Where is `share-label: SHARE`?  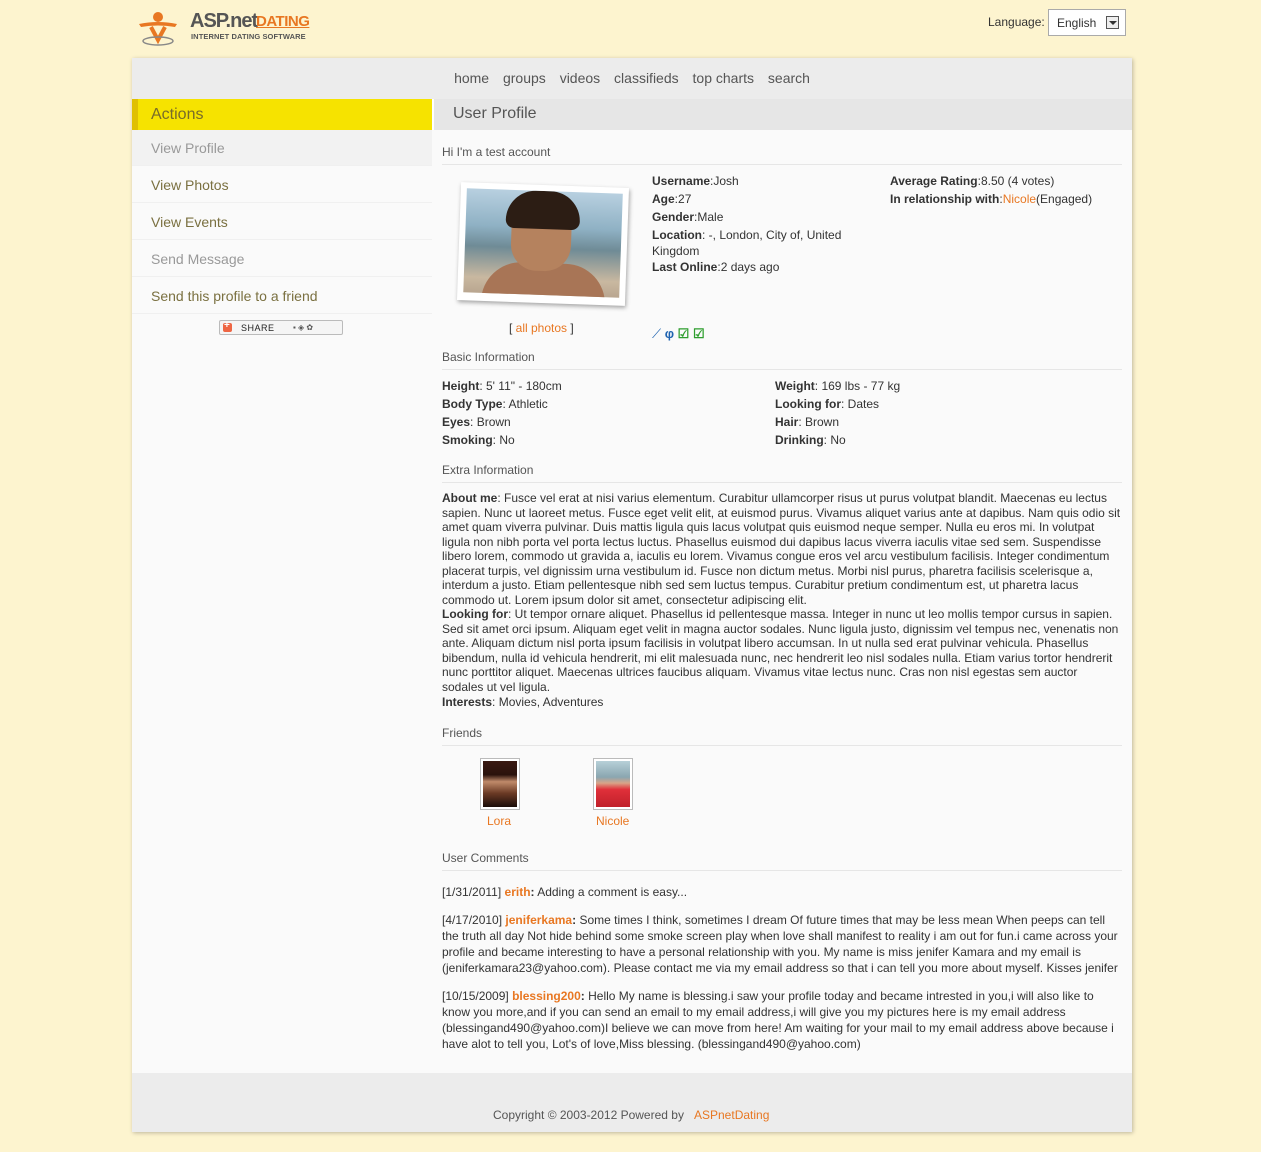
share-label: SHARE is located at coordinates (258, 328).